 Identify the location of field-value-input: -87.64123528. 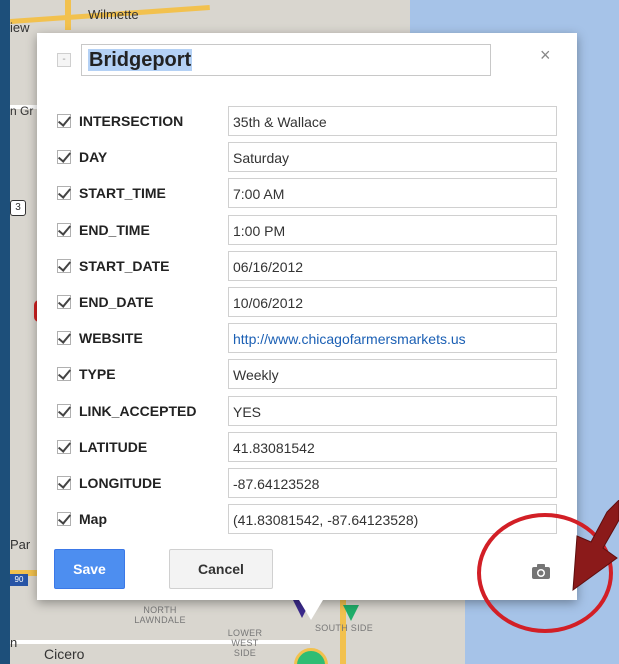
(392, 483).